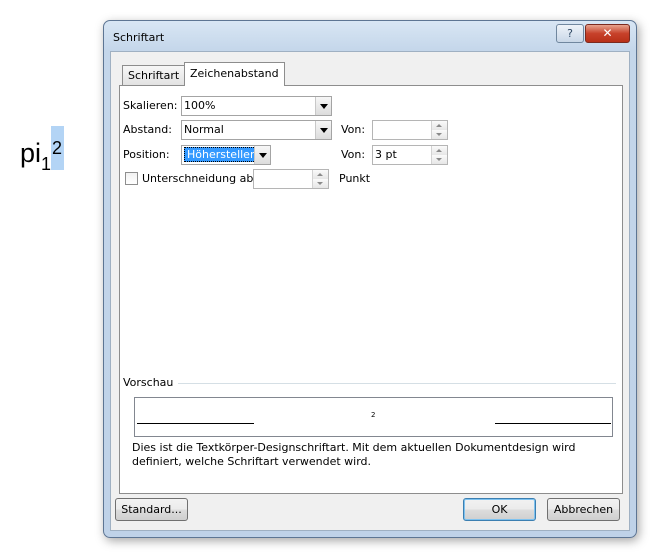 Image resolution: width=668 pixels, height=554 pixels. I want to click on spacing-combo: Normal, so click(256, 130).